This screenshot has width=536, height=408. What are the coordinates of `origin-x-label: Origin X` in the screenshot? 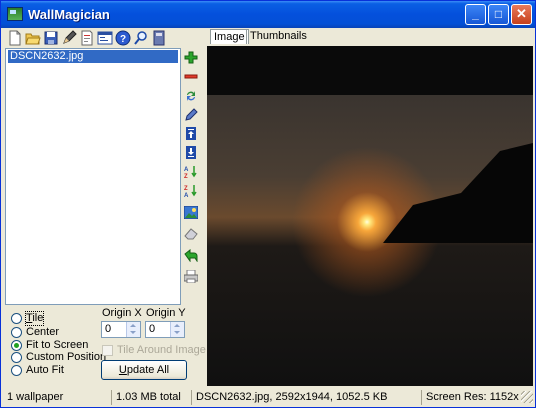 It's located at (122, 313).